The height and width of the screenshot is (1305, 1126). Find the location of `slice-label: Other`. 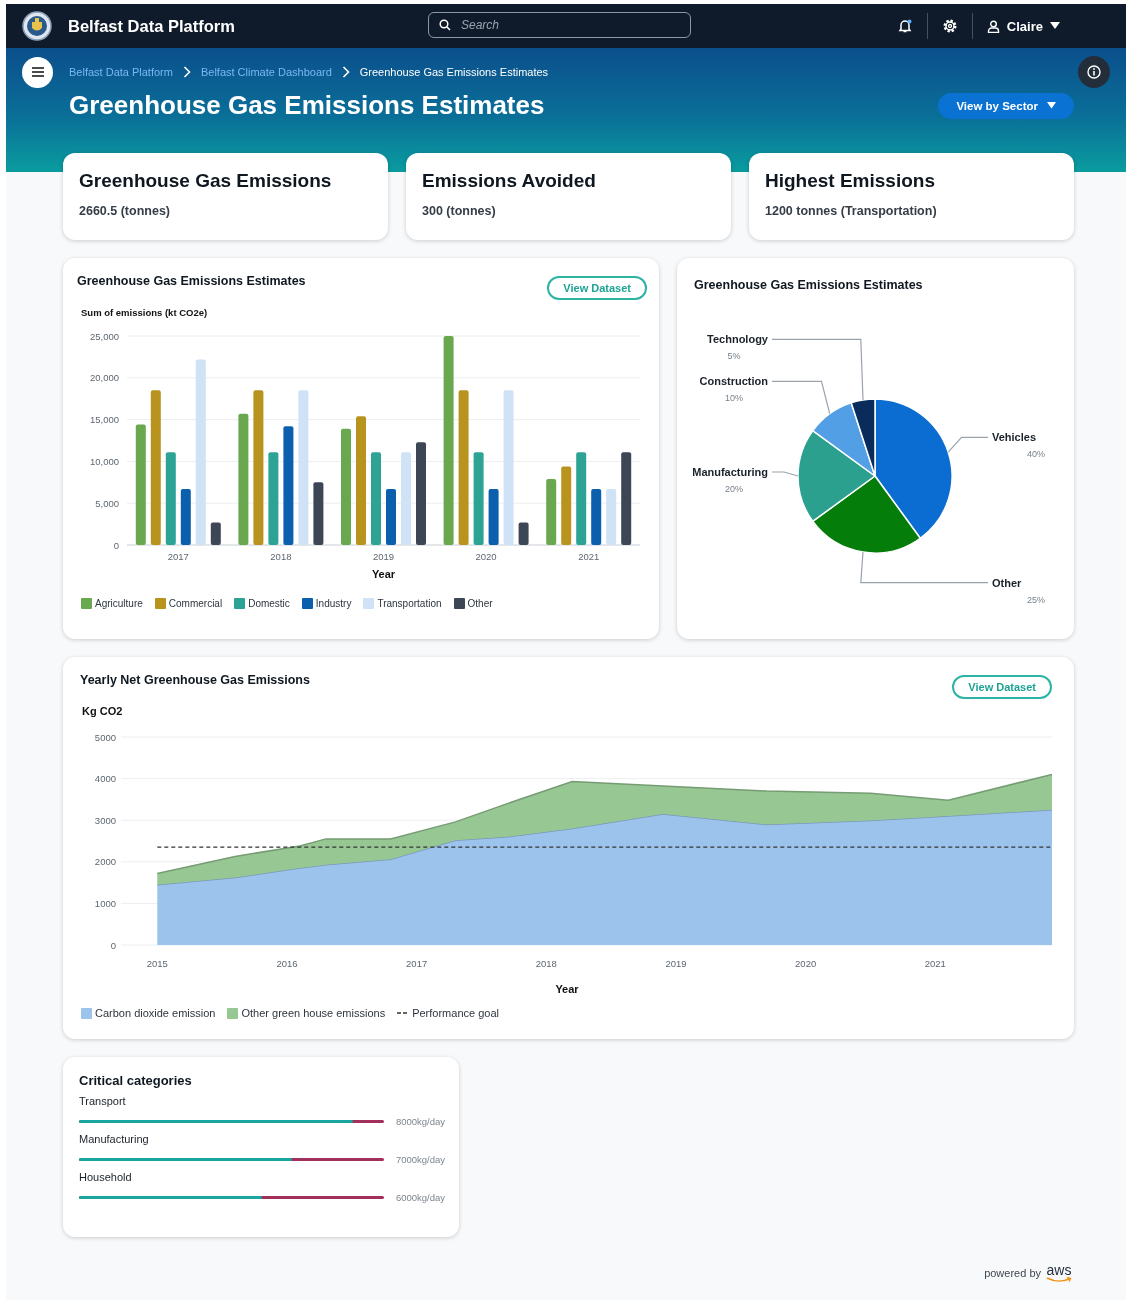

slice-label: Other is located at coordinates (1007, 582).